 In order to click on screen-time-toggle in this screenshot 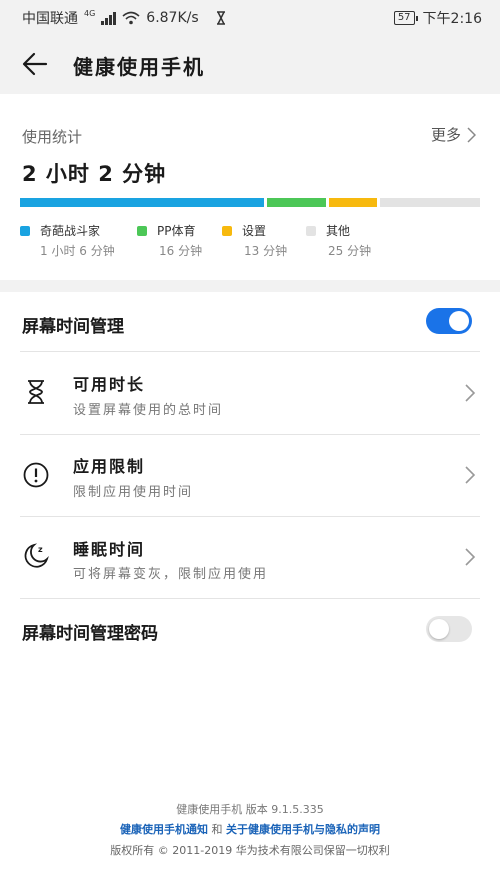, I will do `click(449, 321)`.